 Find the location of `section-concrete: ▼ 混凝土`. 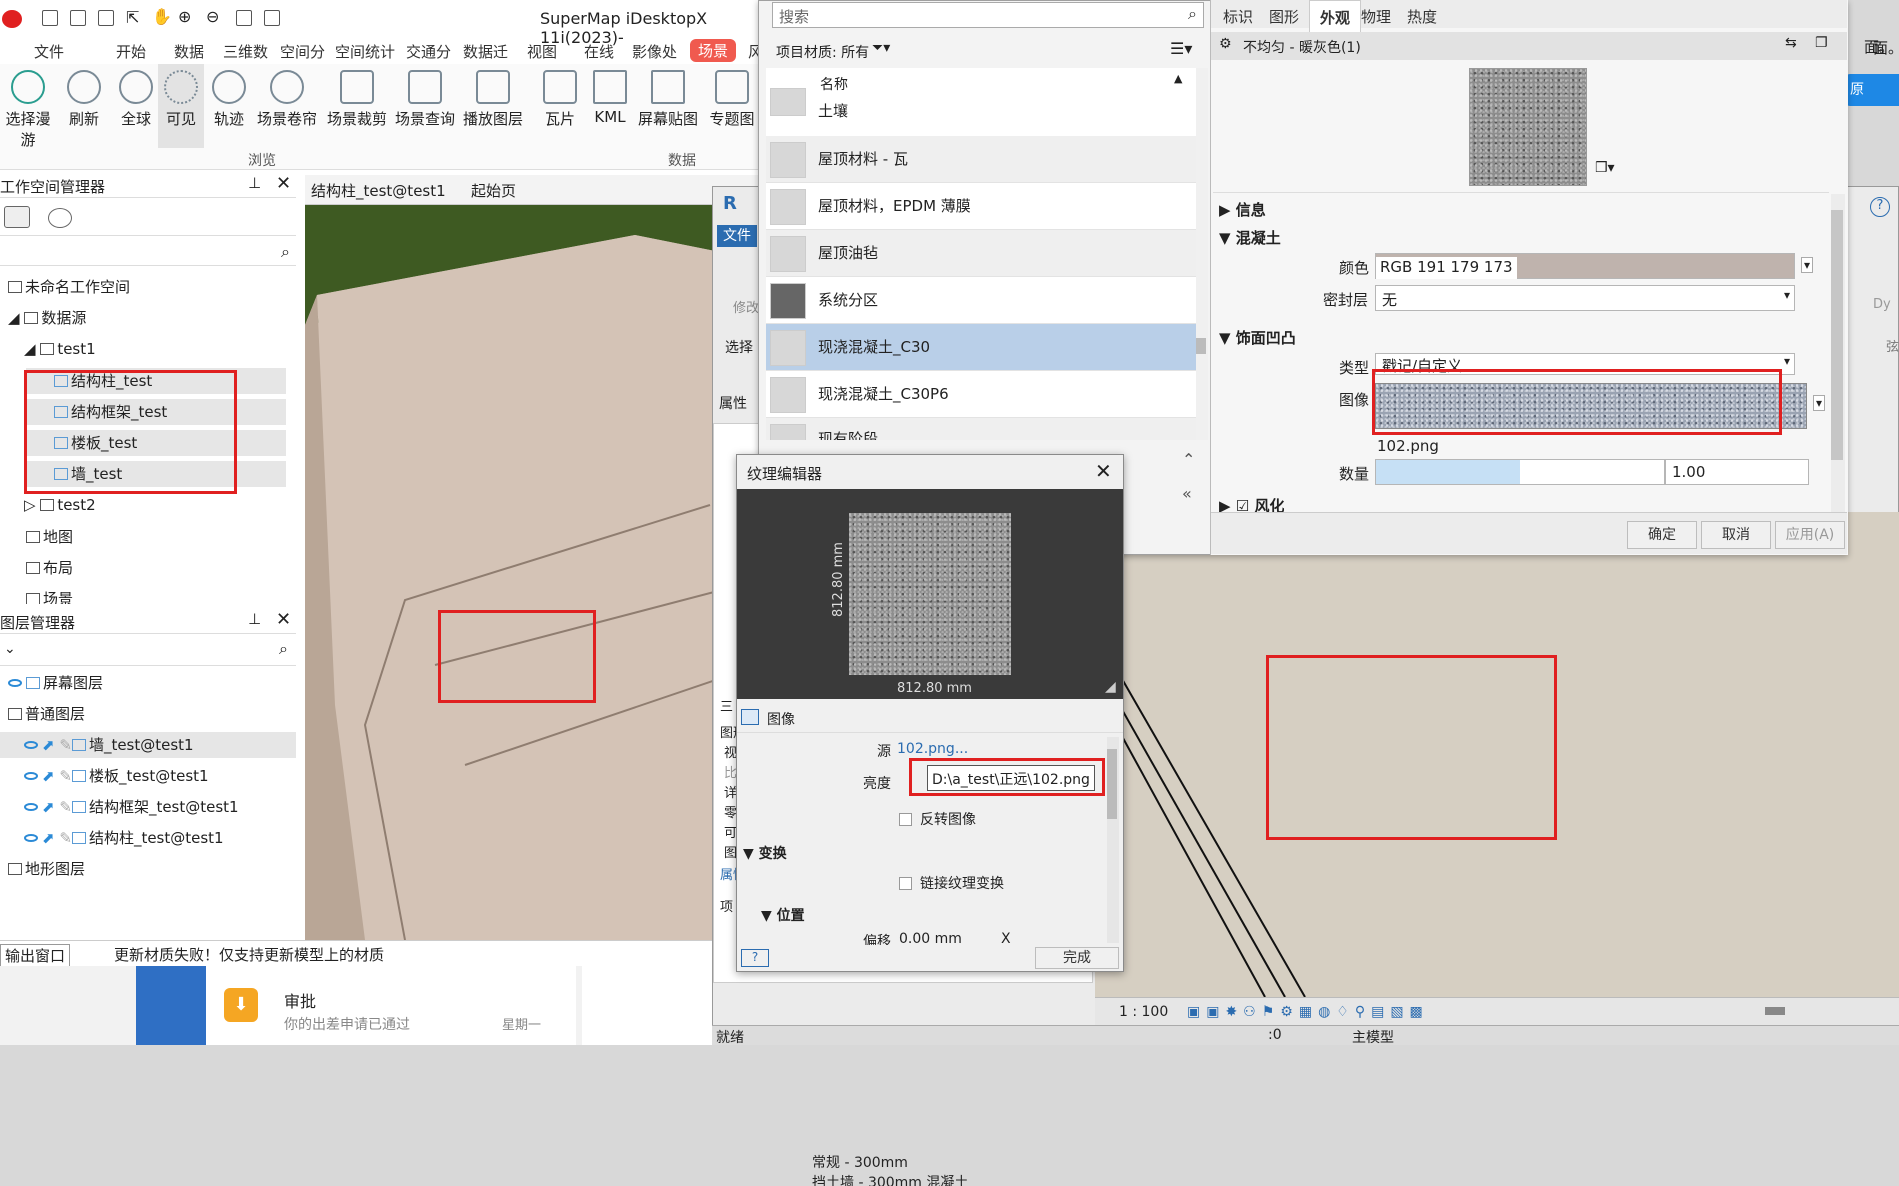

section-concrete: ▼ 混凝土 is located at coordinates (1250, 237).